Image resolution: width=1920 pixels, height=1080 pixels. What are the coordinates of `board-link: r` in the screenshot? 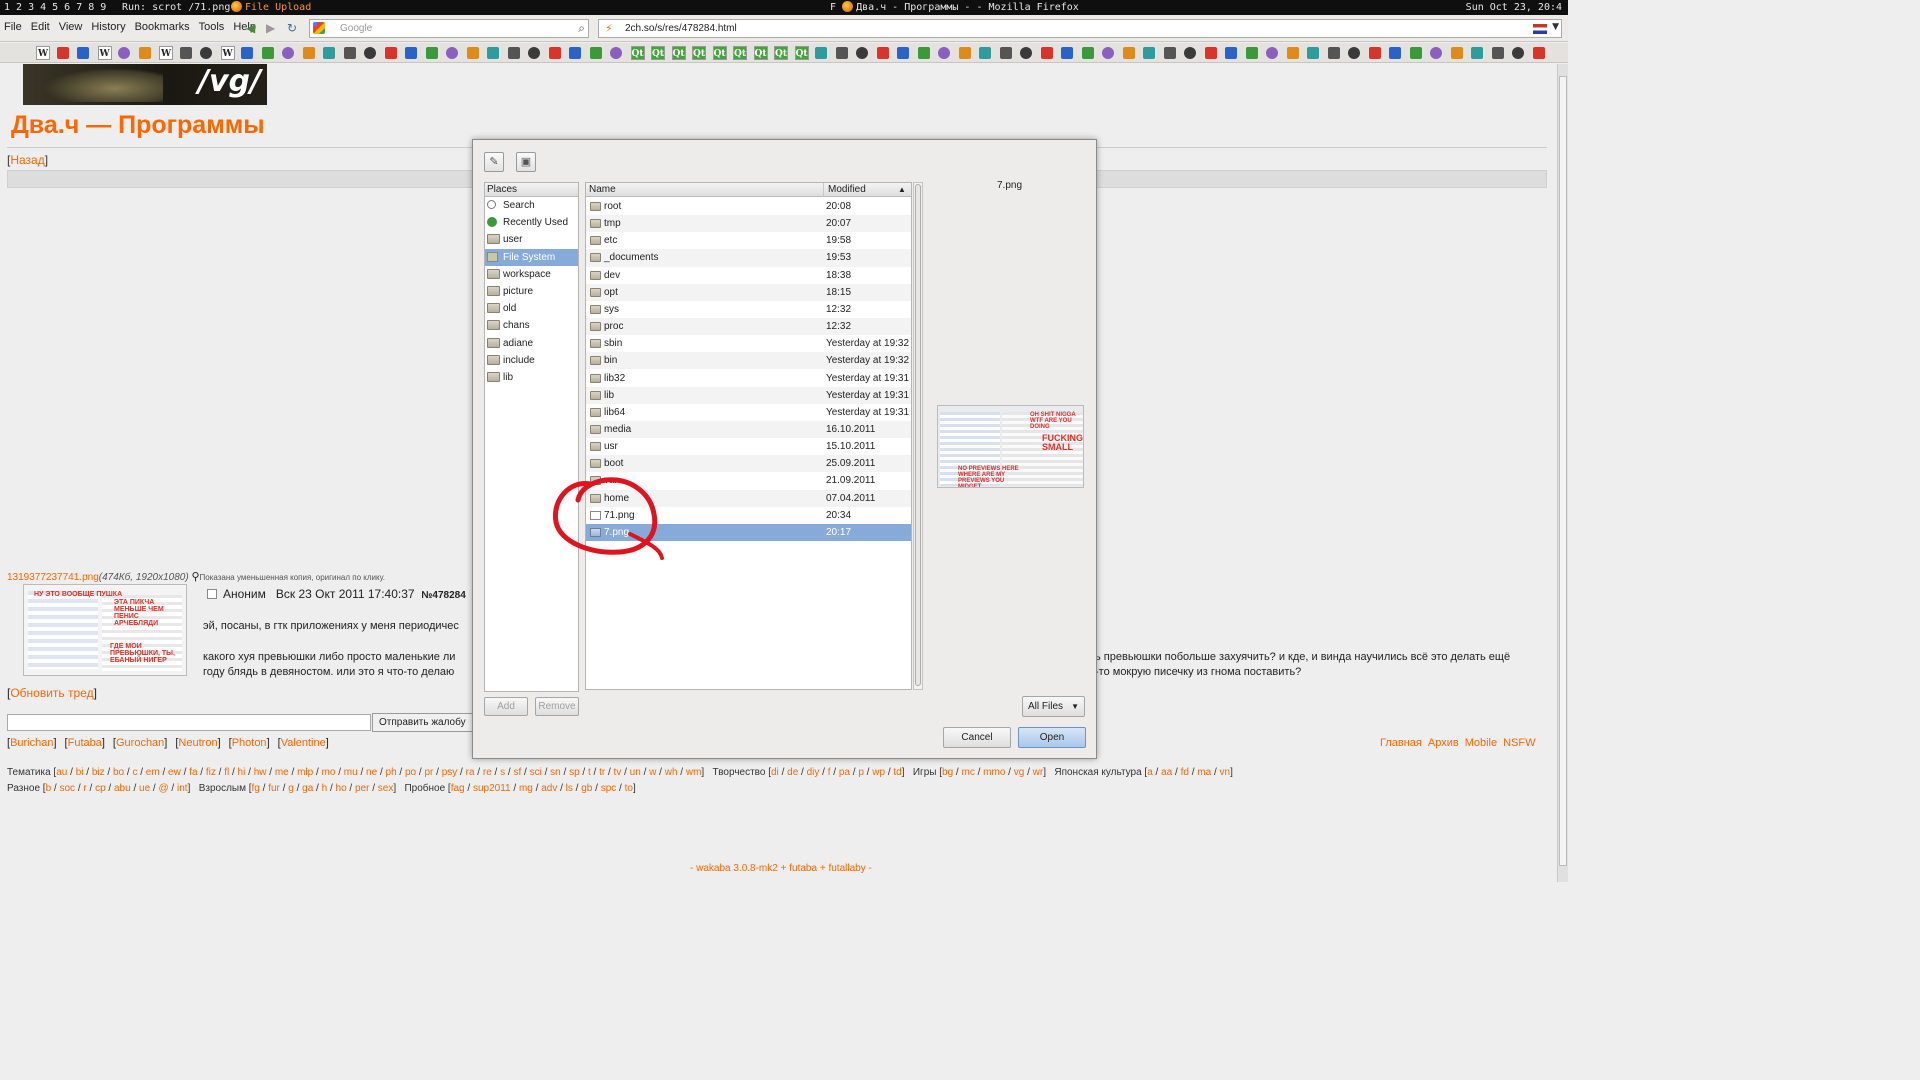 It's located at (84, 788).